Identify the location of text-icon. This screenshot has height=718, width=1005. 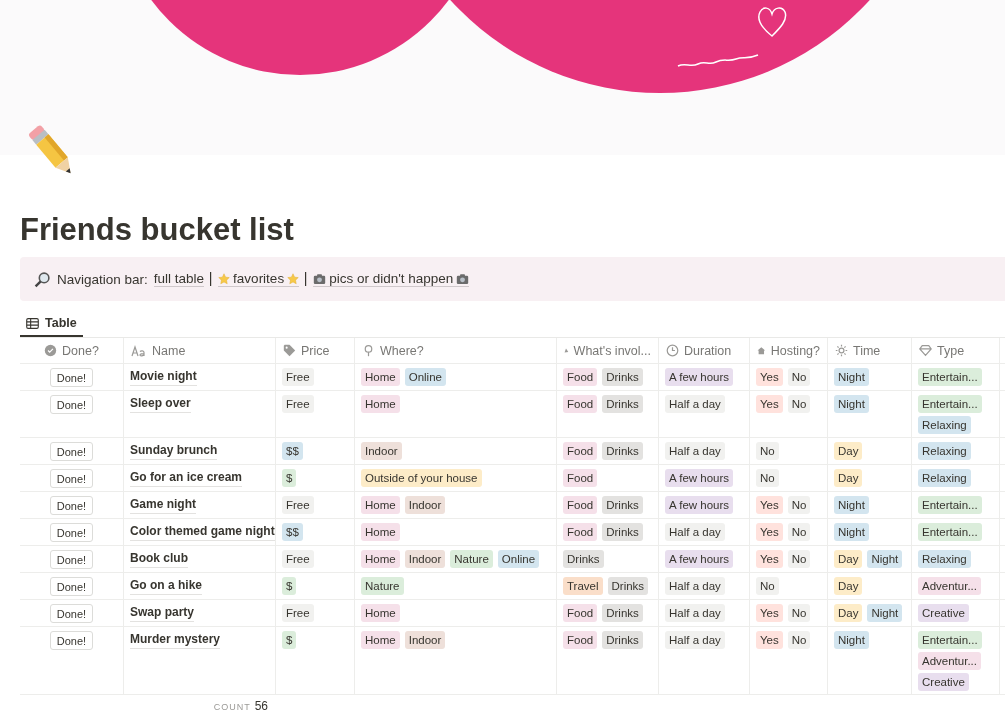
(139, 350).